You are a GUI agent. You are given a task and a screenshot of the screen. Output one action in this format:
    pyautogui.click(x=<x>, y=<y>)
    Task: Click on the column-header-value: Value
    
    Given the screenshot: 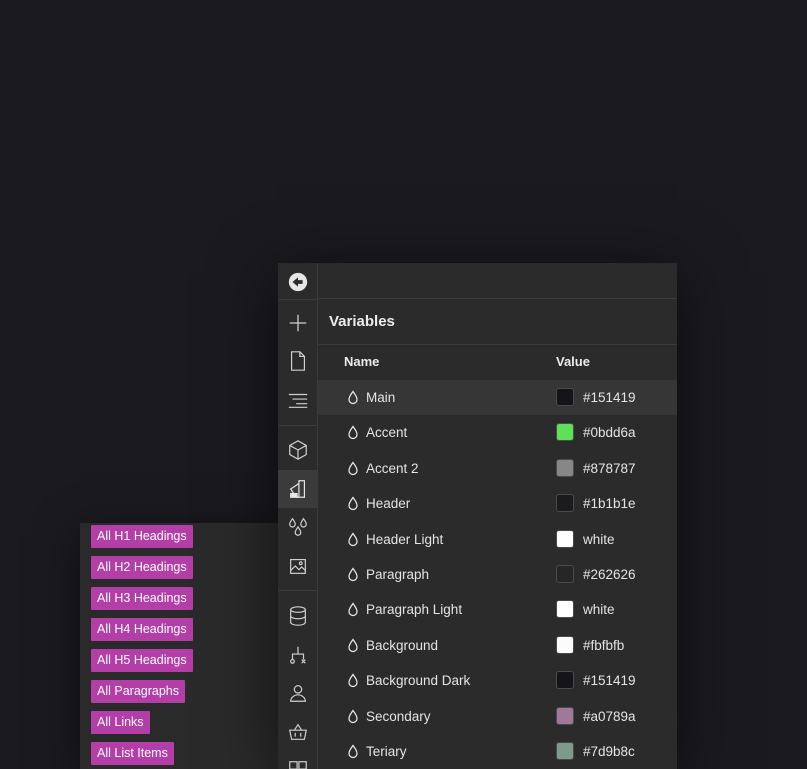 What is the action you would take?
    pyautogui.click(x=573, y=361)
    